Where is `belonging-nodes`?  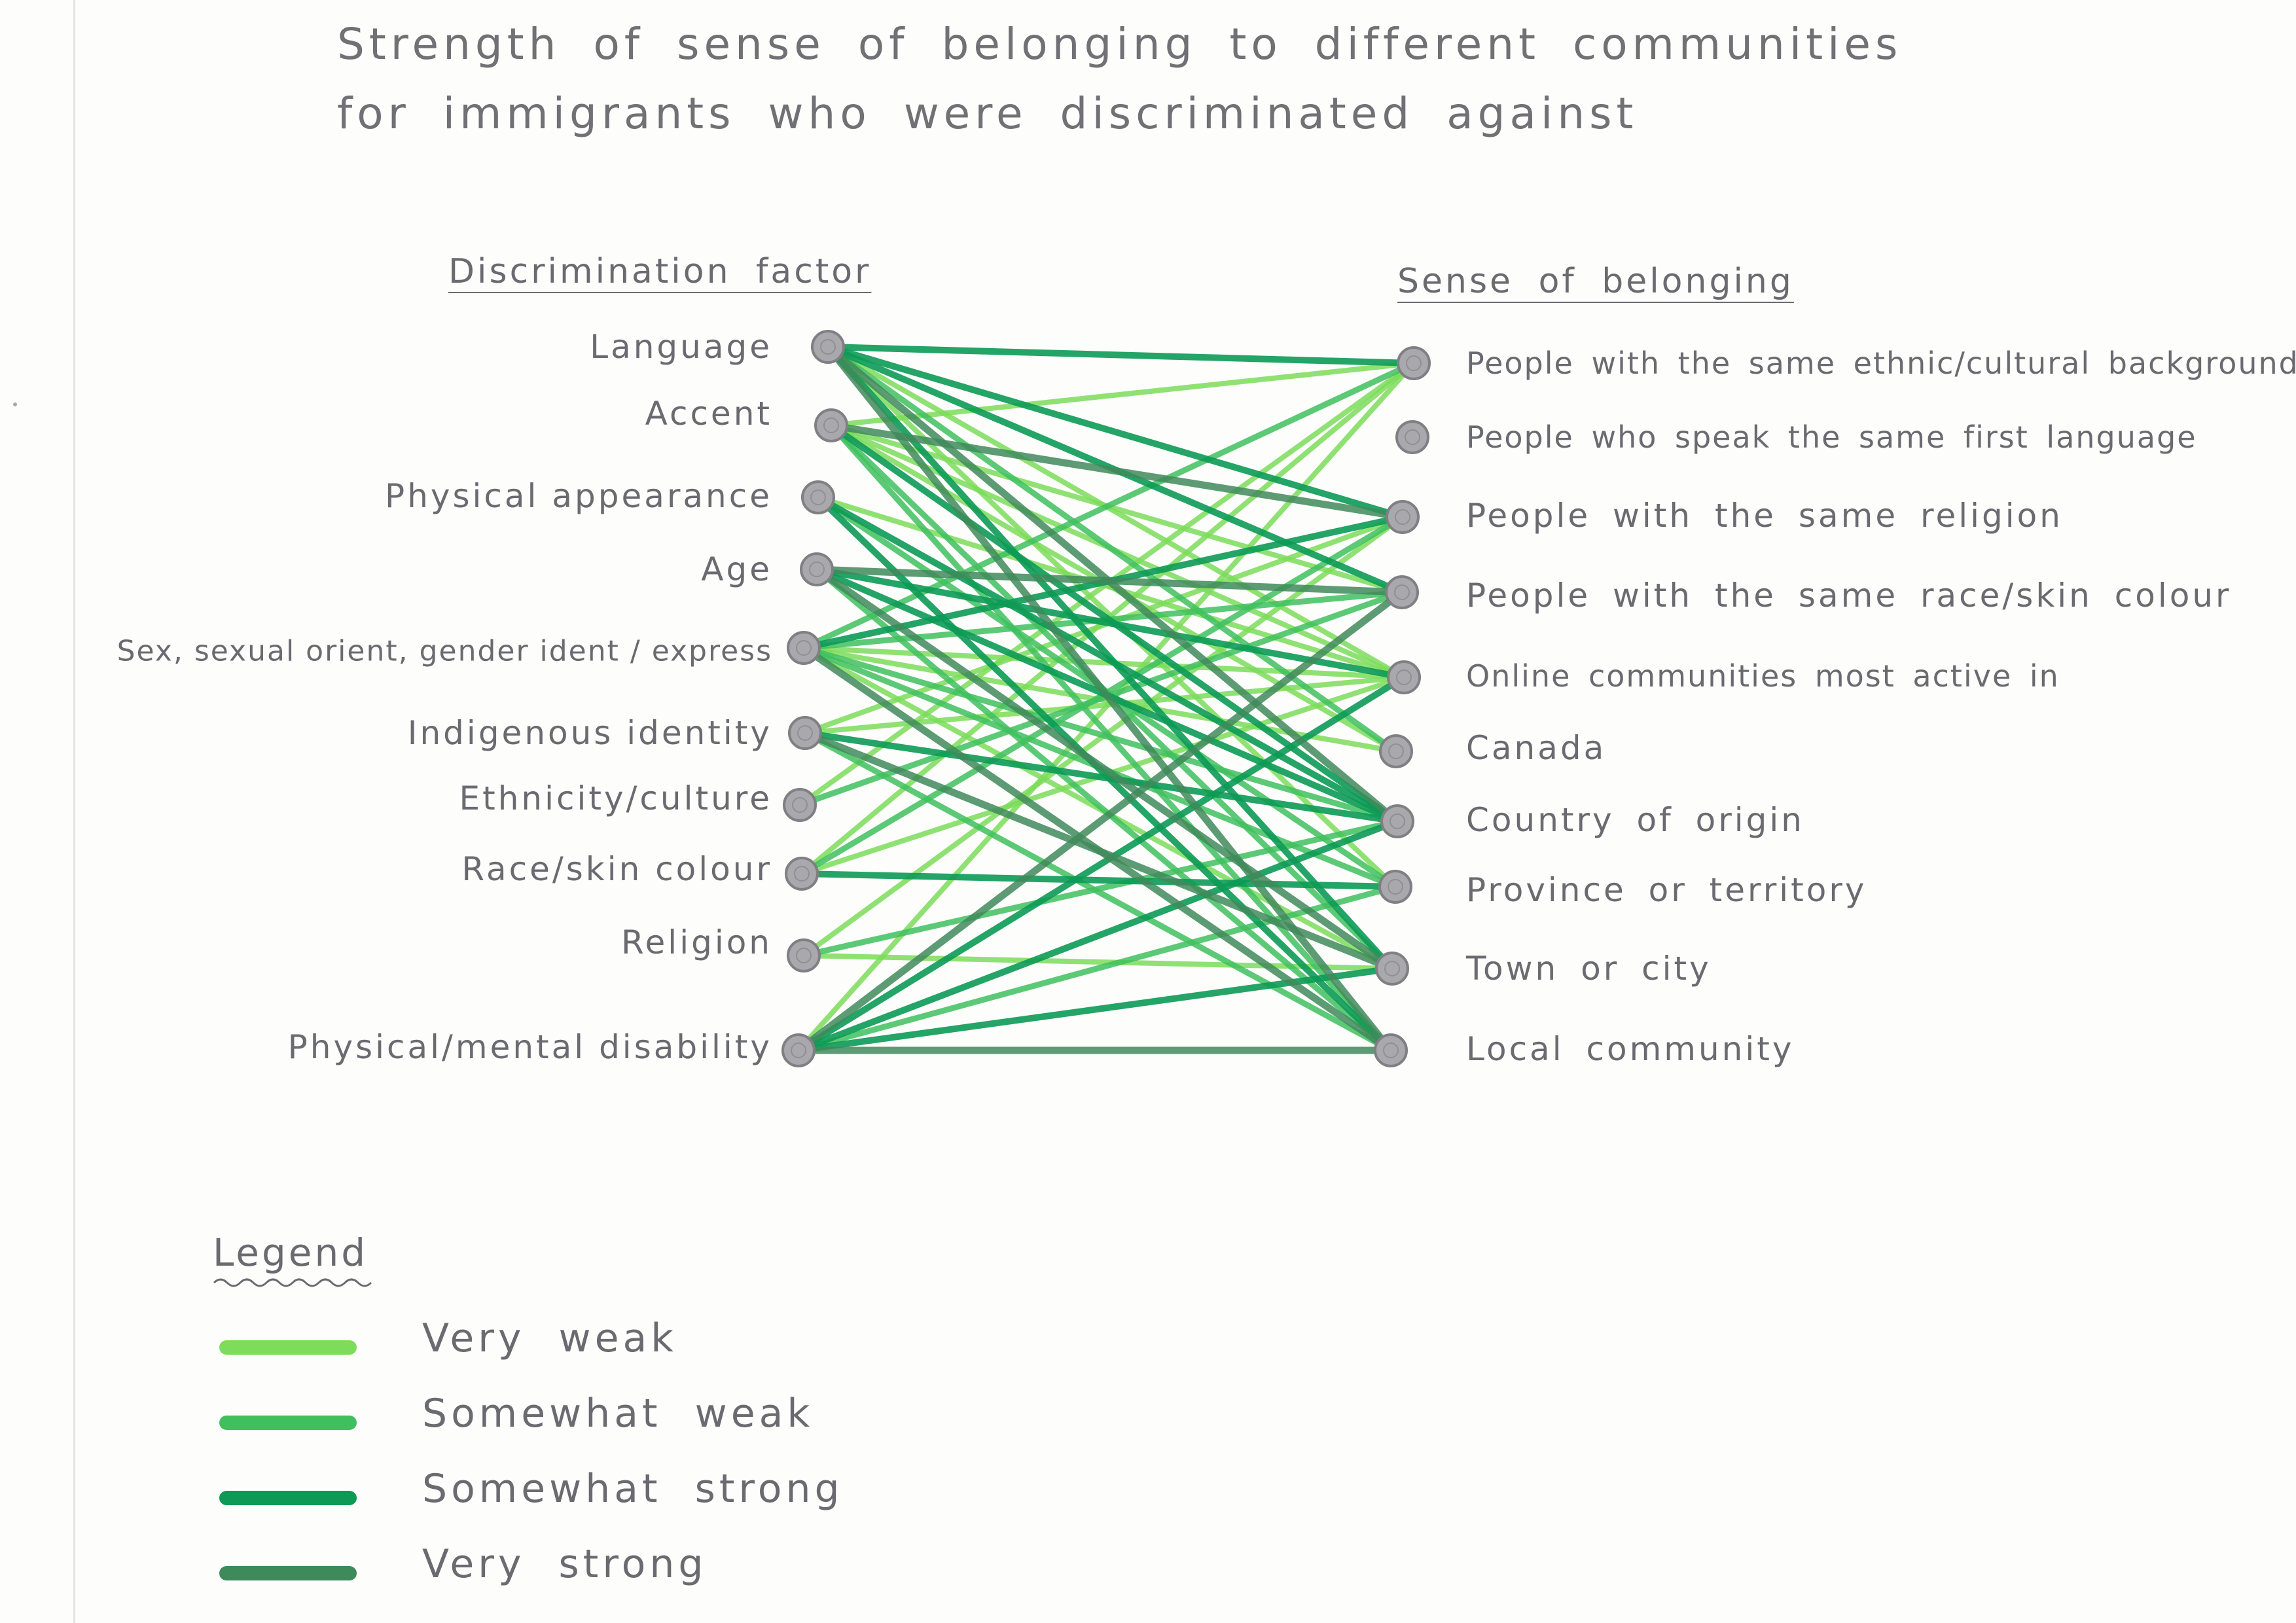 belonging-nodes is located at coordinates (1402, 706).